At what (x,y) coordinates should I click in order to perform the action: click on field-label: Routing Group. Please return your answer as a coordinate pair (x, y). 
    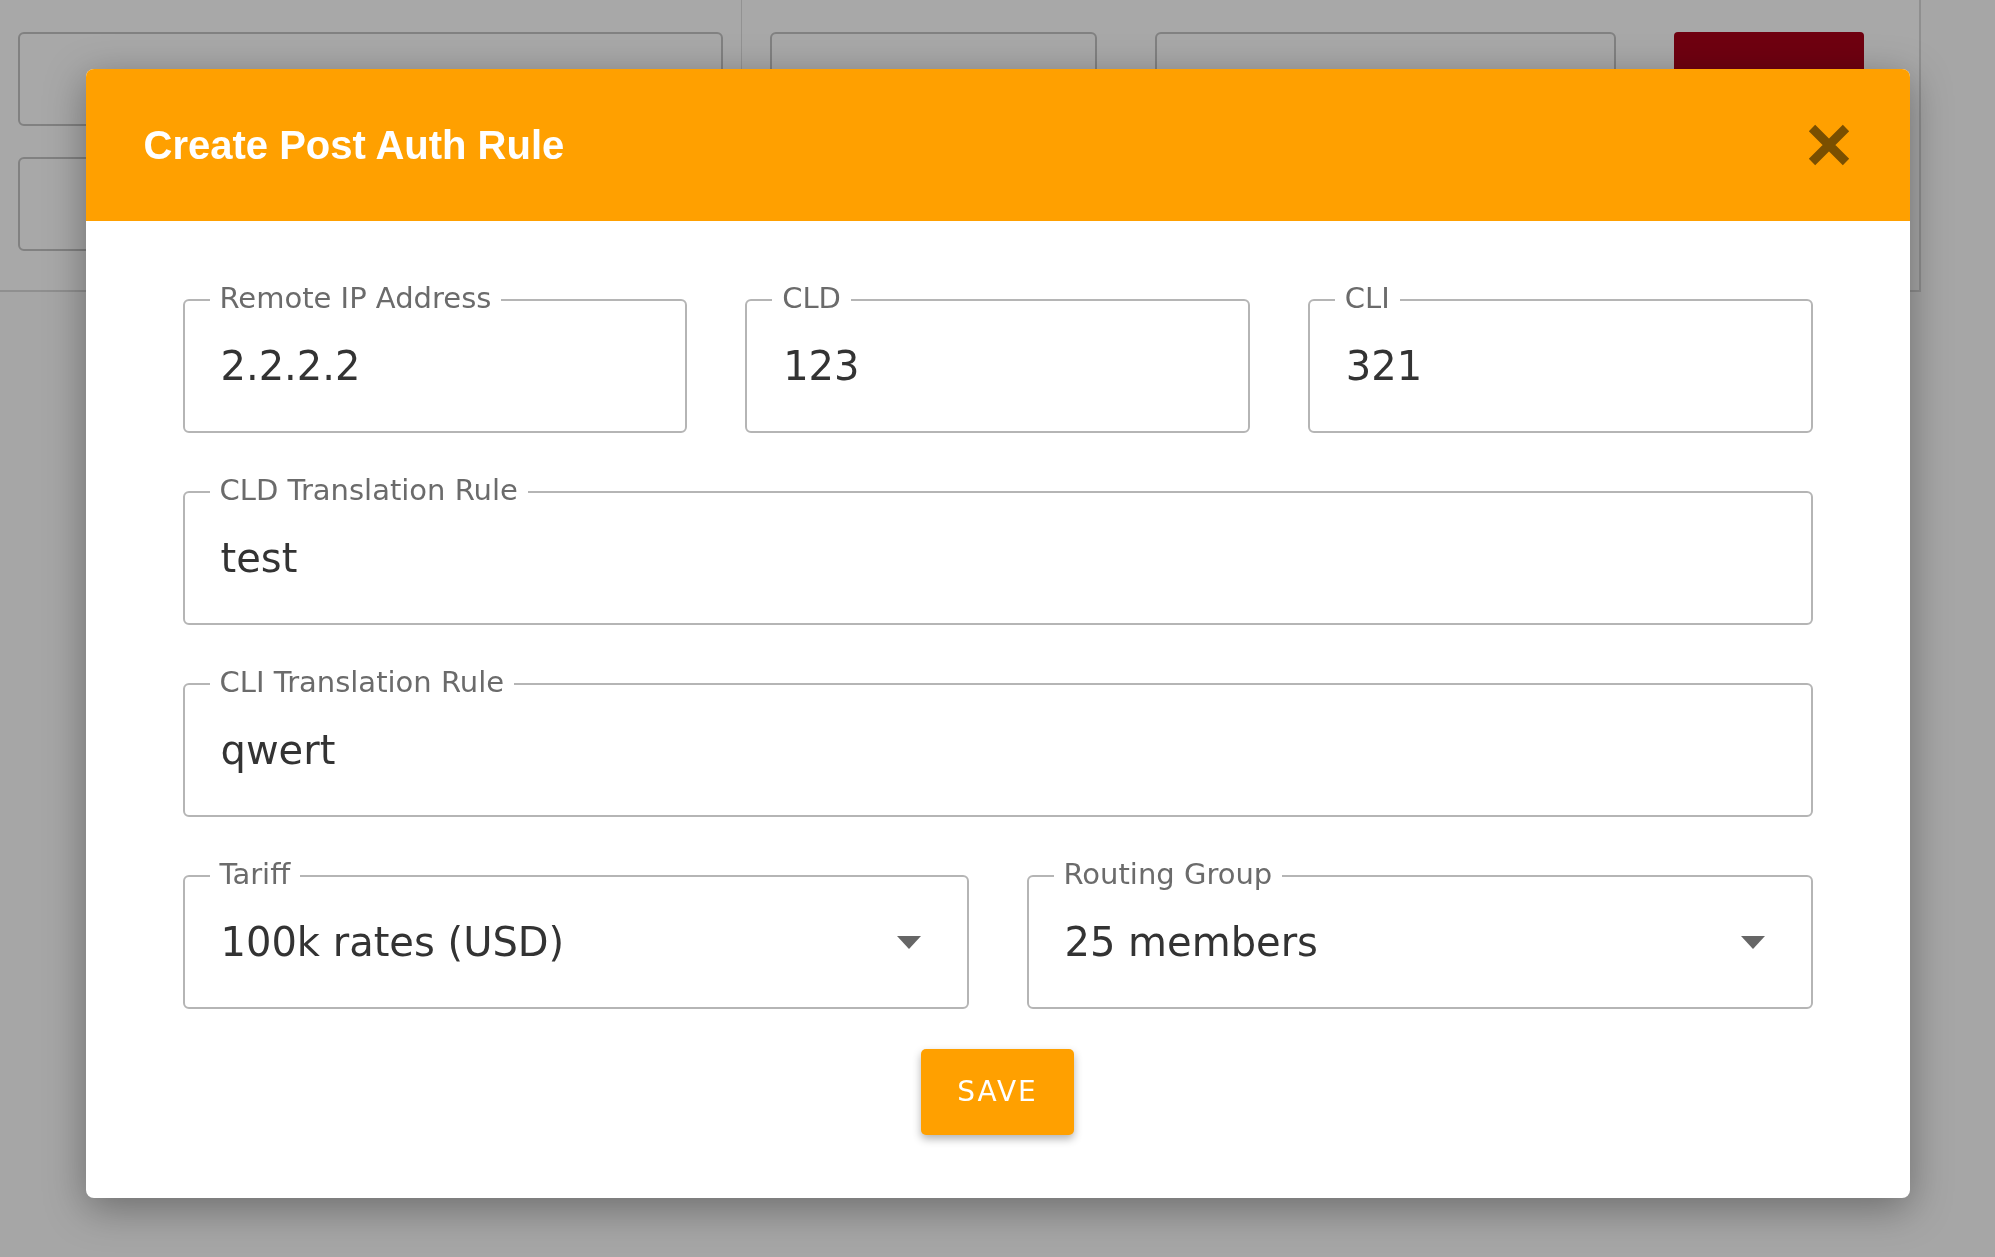
    Looking at the image, I should click on (1168, 874).